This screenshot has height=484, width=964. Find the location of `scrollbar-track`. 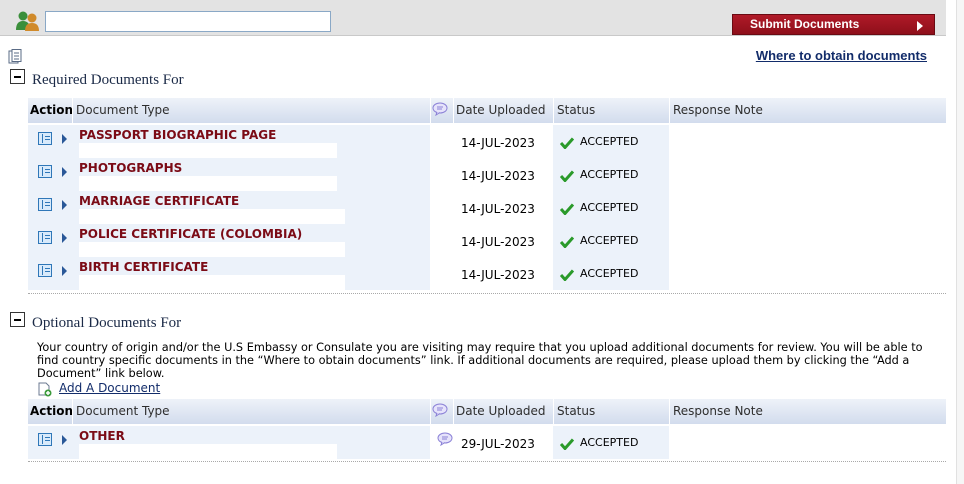

scrollbar-track is located at coordinates (960, 242).